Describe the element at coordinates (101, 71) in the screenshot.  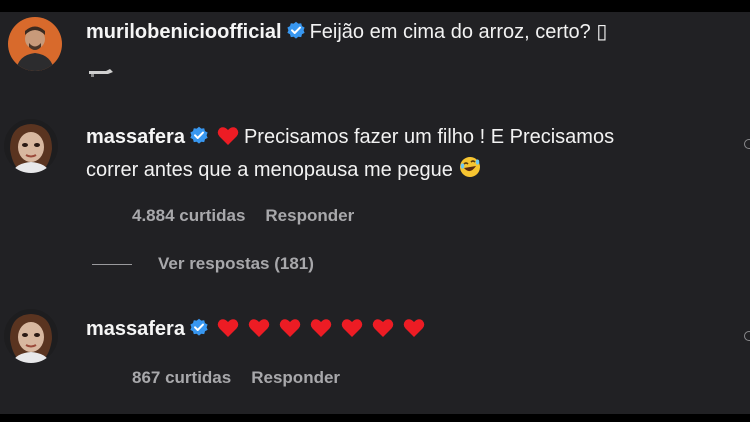
I see `comment-1-sticker` at that location.